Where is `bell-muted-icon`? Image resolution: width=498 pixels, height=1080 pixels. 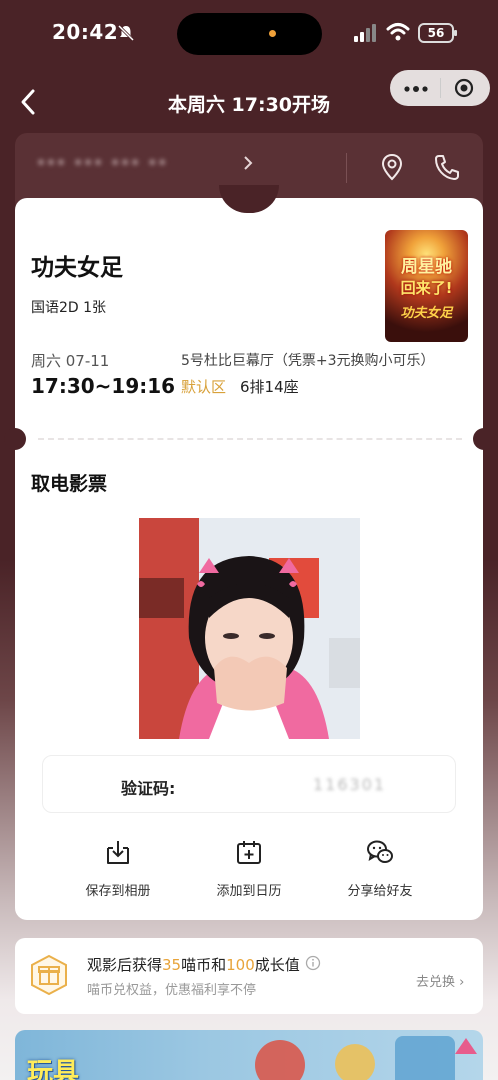 bell-muted-icon is located at coordinates (126, 33).